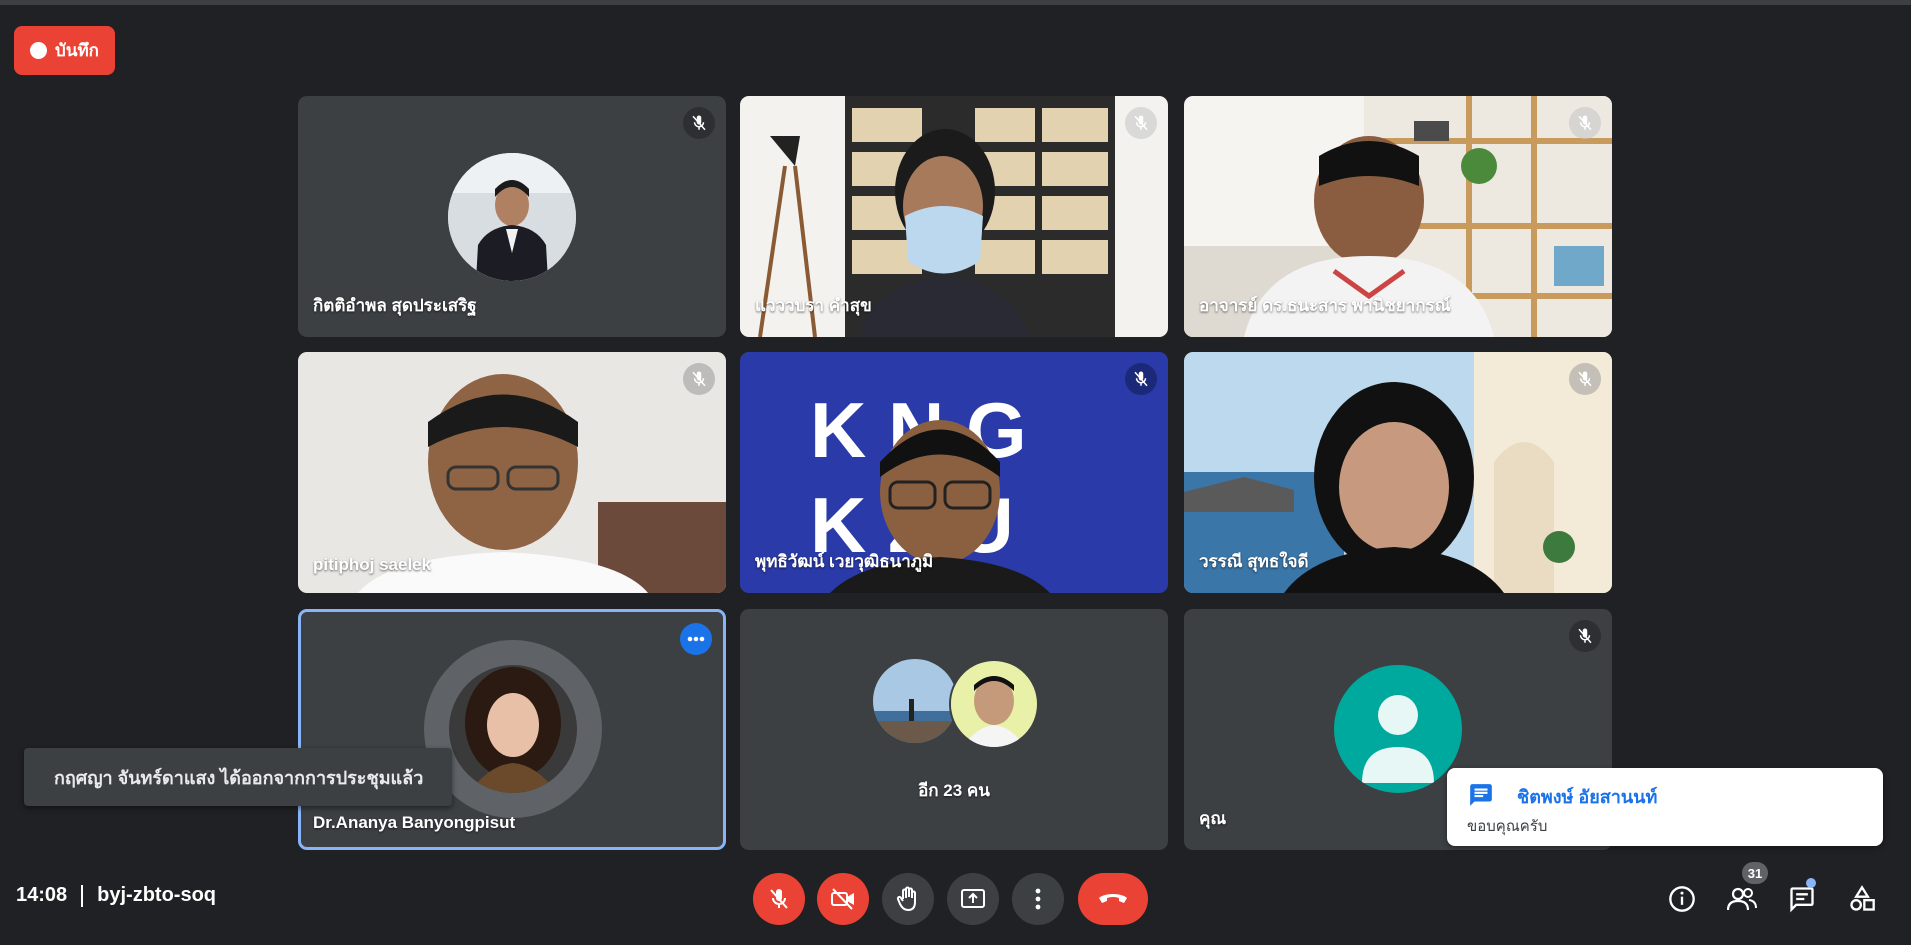 The height and width of the screenshot is (945, 1911). I want to click on camera-toggle-button, so click(843, 899).